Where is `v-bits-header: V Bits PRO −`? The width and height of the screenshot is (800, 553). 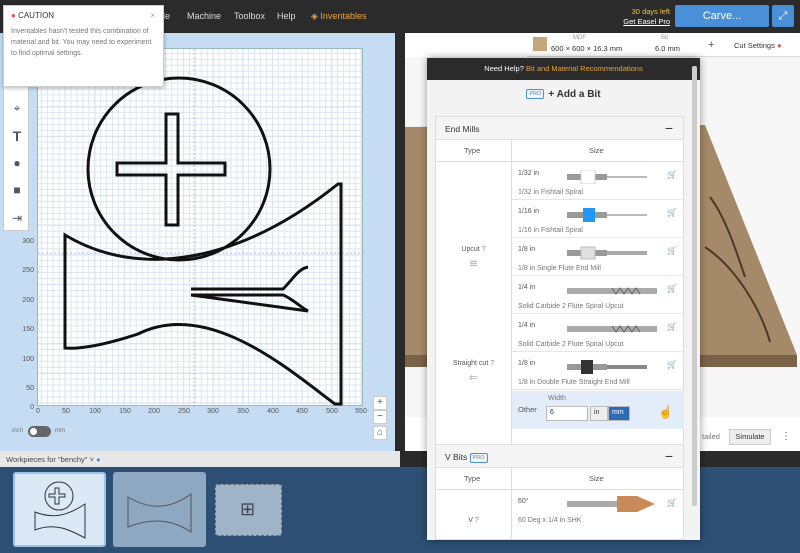
v-bits-header: V Bits PRO − is located at coordinates (559, 456).